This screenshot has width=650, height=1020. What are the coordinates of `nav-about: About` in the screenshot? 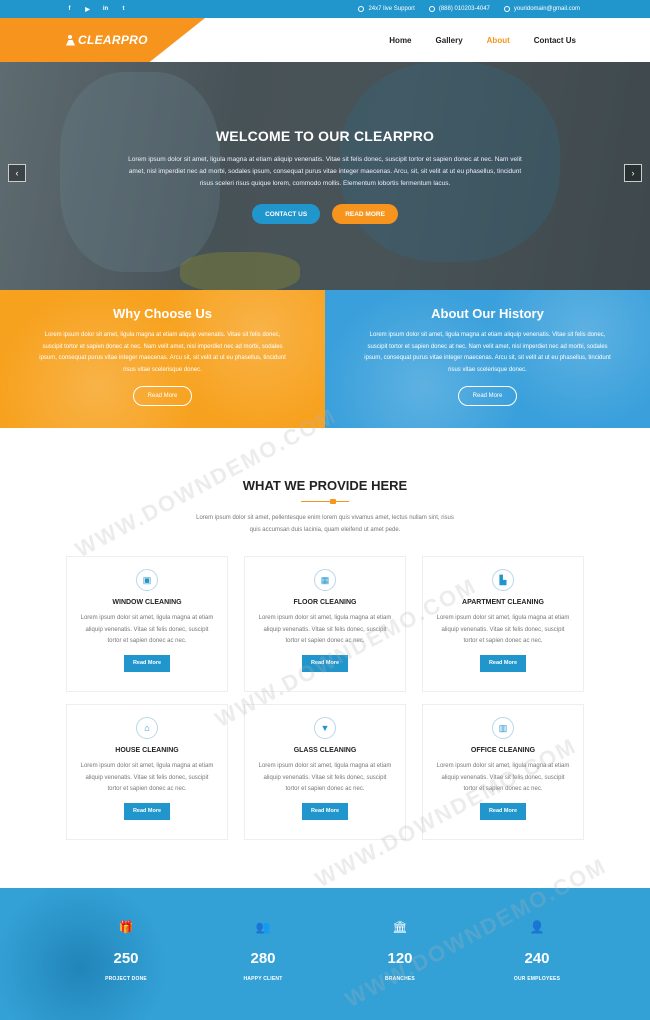 It's located at (498, 40).